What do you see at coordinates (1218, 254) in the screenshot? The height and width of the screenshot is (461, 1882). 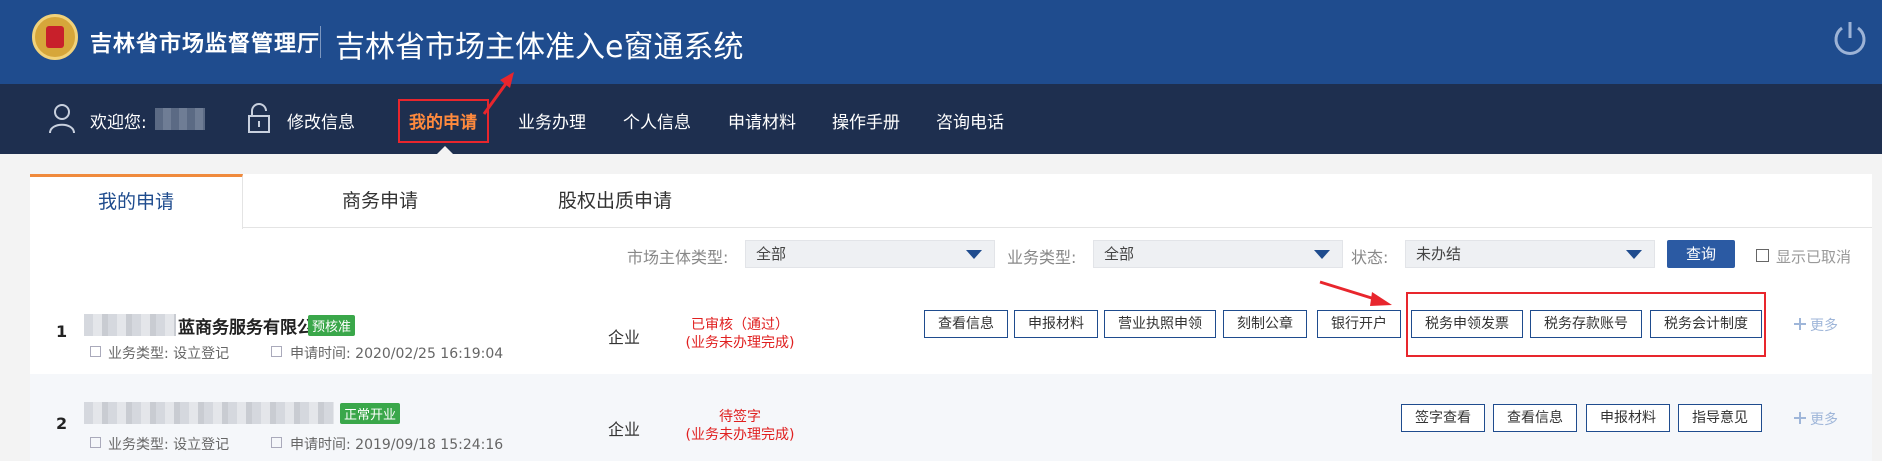 I see `business-type-select: 全部` at bounding box center [1218, 254].